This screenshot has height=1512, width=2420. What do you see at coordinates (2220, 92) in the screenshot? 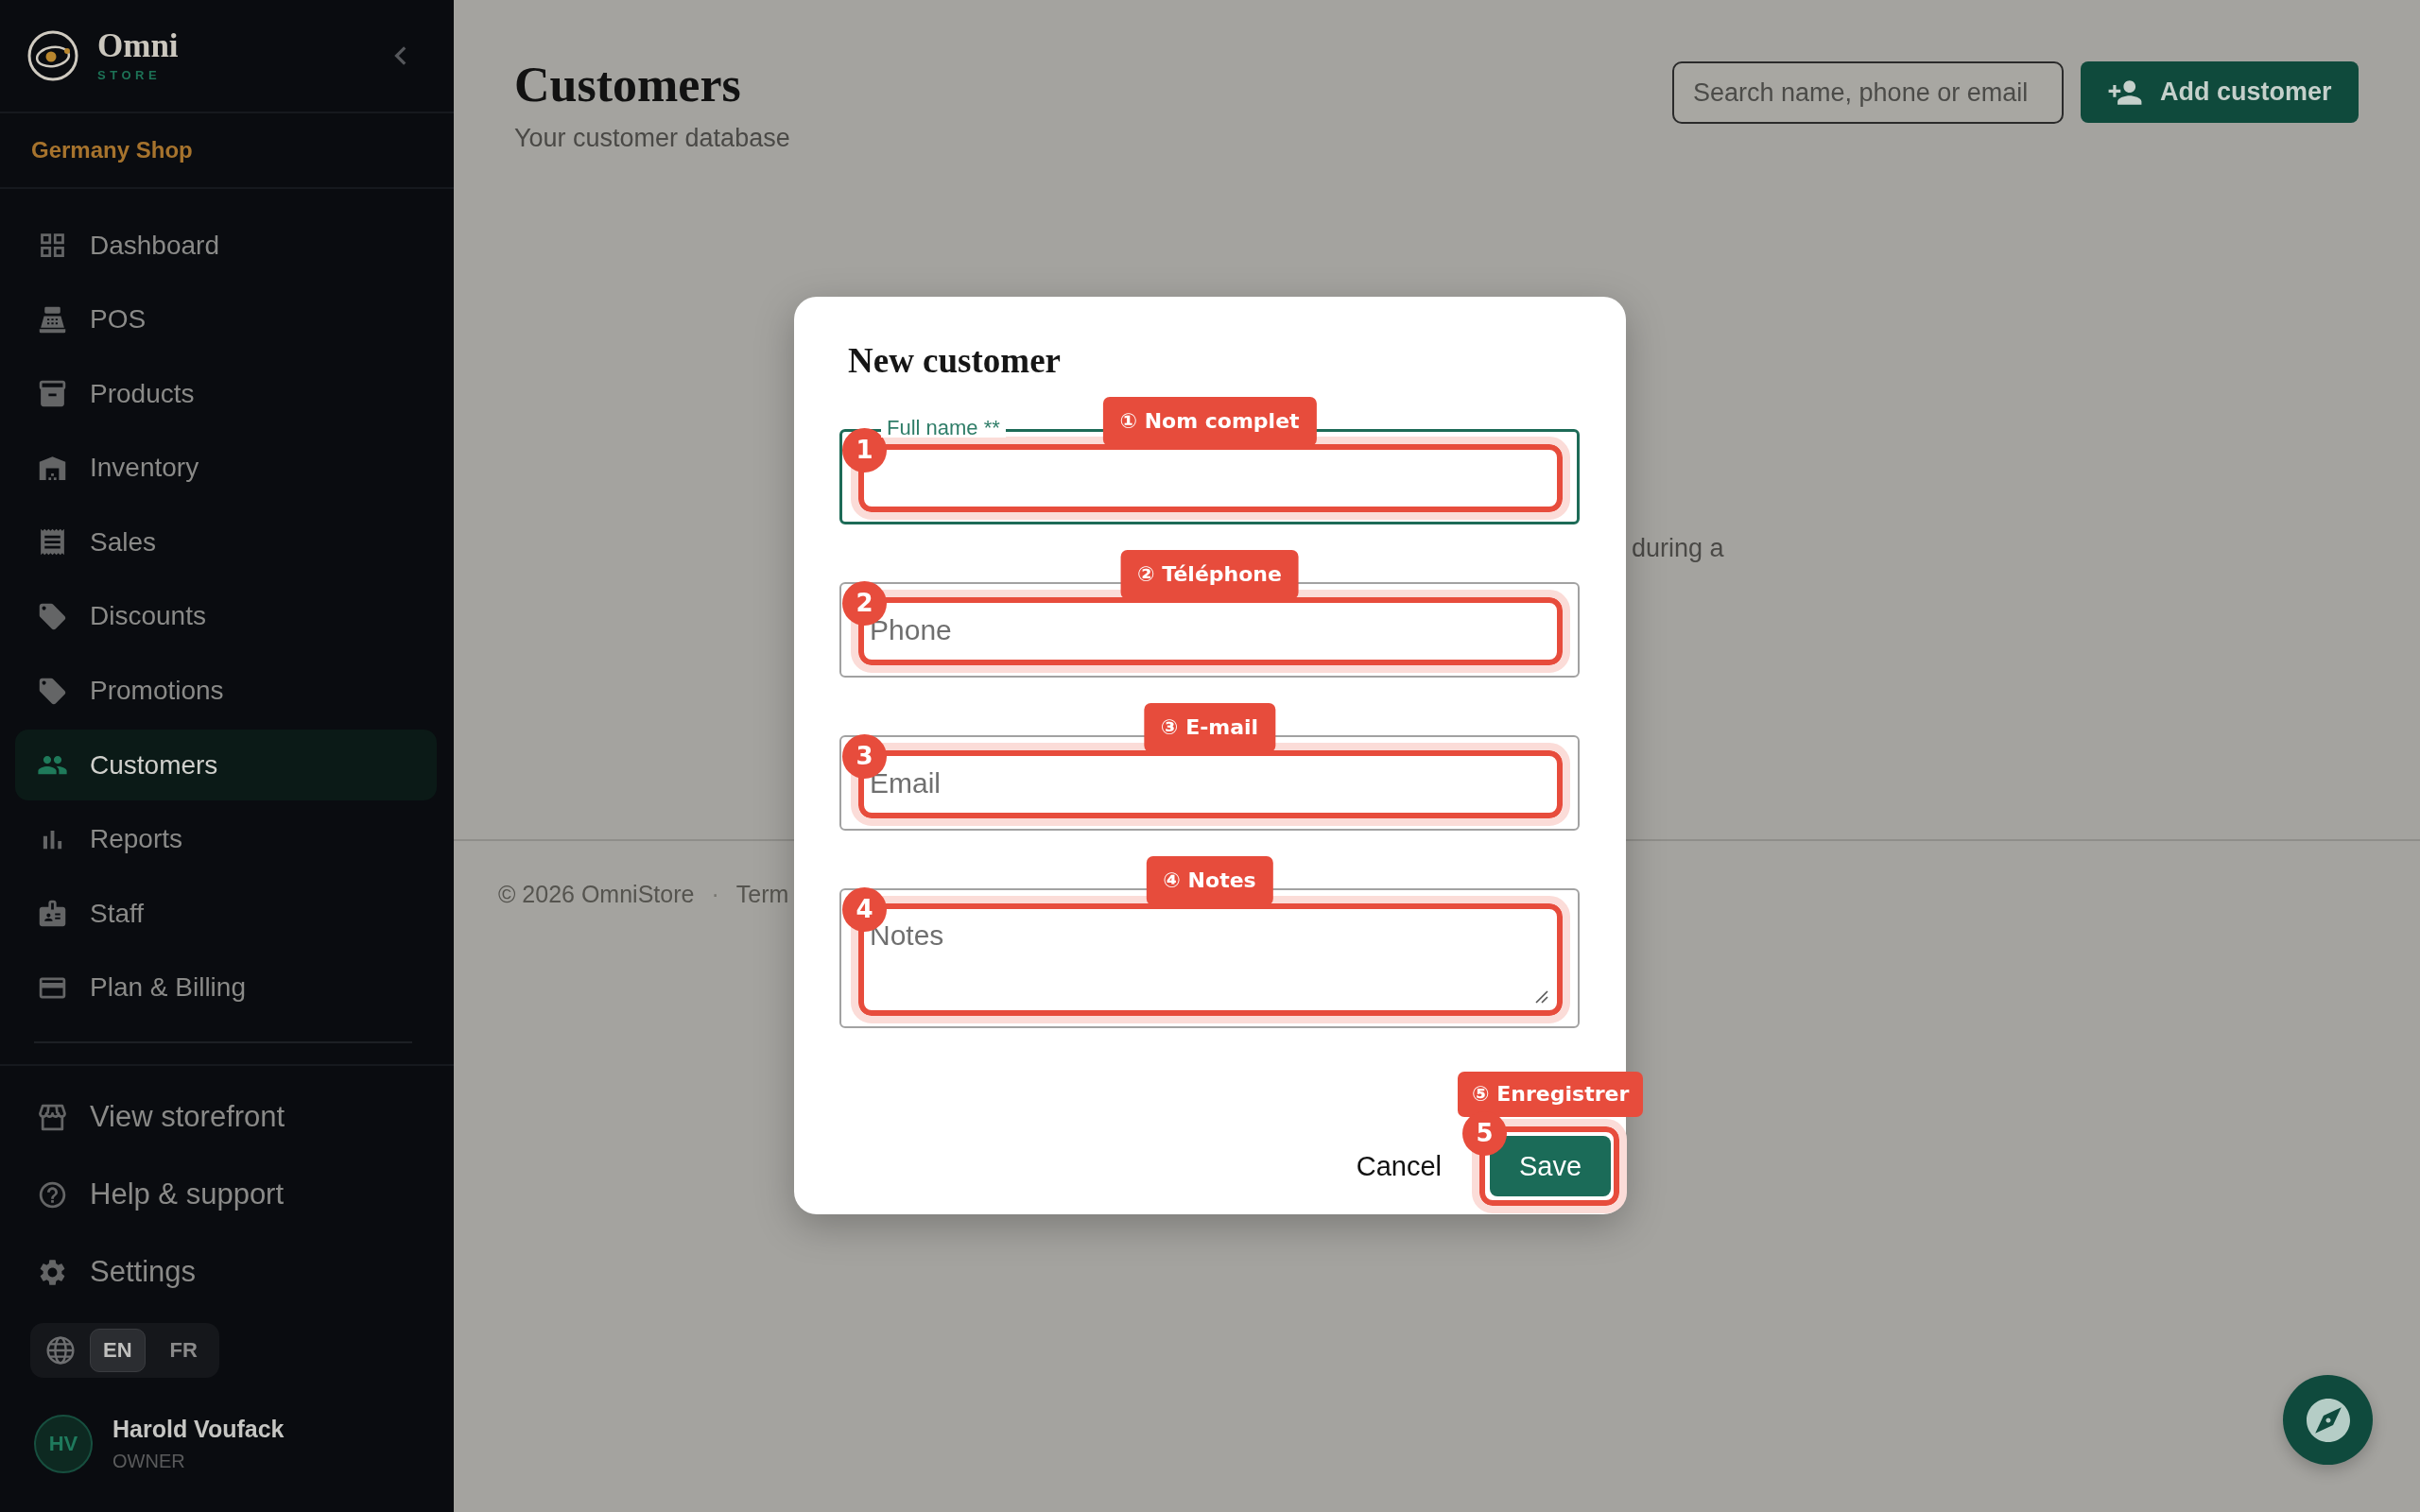
I see `add-customer-button: Add customer` at bounding box center [2220, 92].